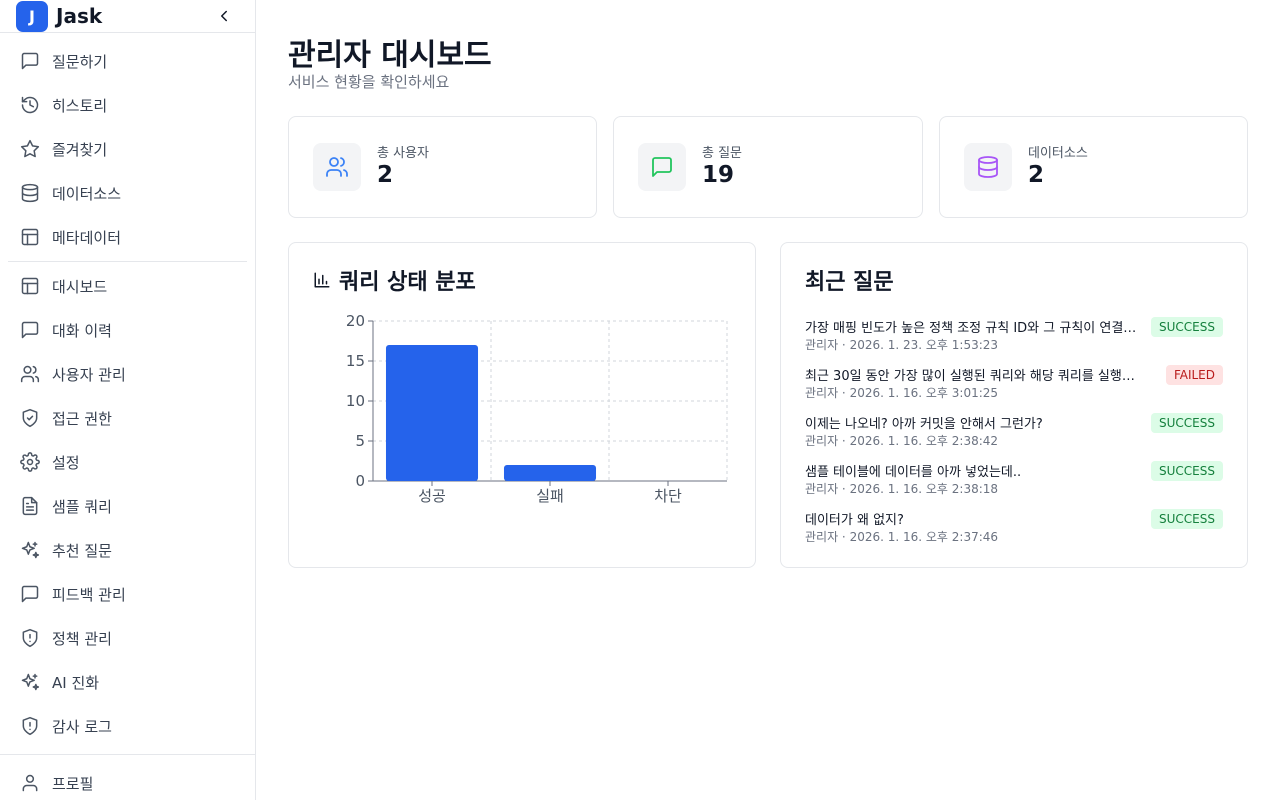 The height and width of the screenshot is (800, 1280). What do you see at coordinates (369, 82) in the screenshot?
I see `page-subtitle: 서비스 현황을 확인하세요` at bounding box center [369, 82].